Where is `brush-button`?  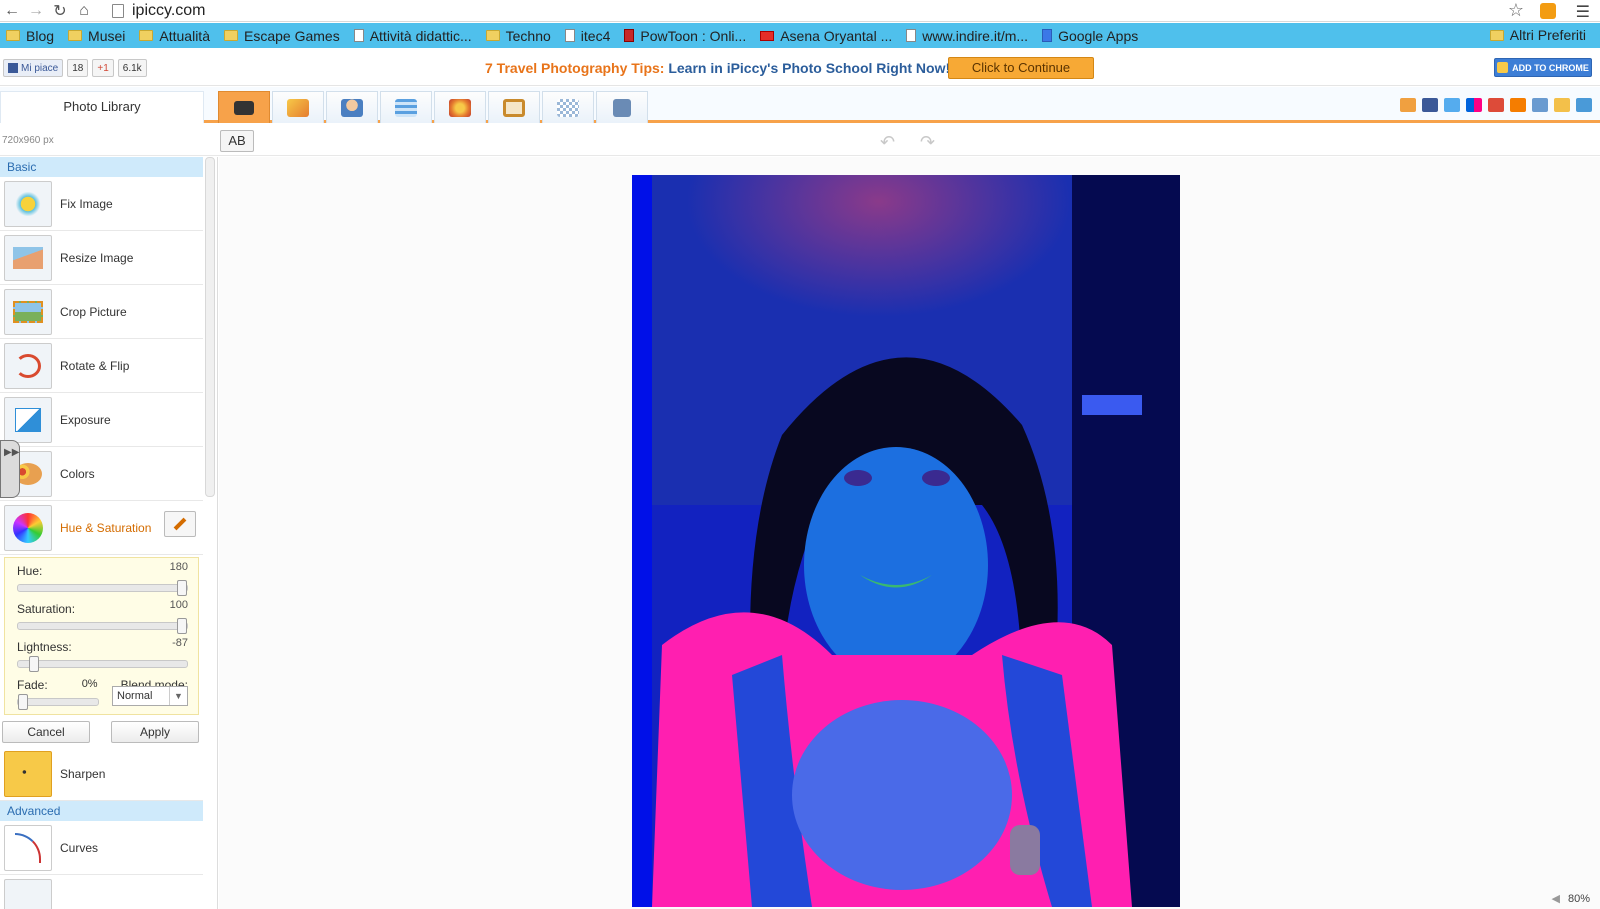
brush-button is located at coordinates (180, 524).